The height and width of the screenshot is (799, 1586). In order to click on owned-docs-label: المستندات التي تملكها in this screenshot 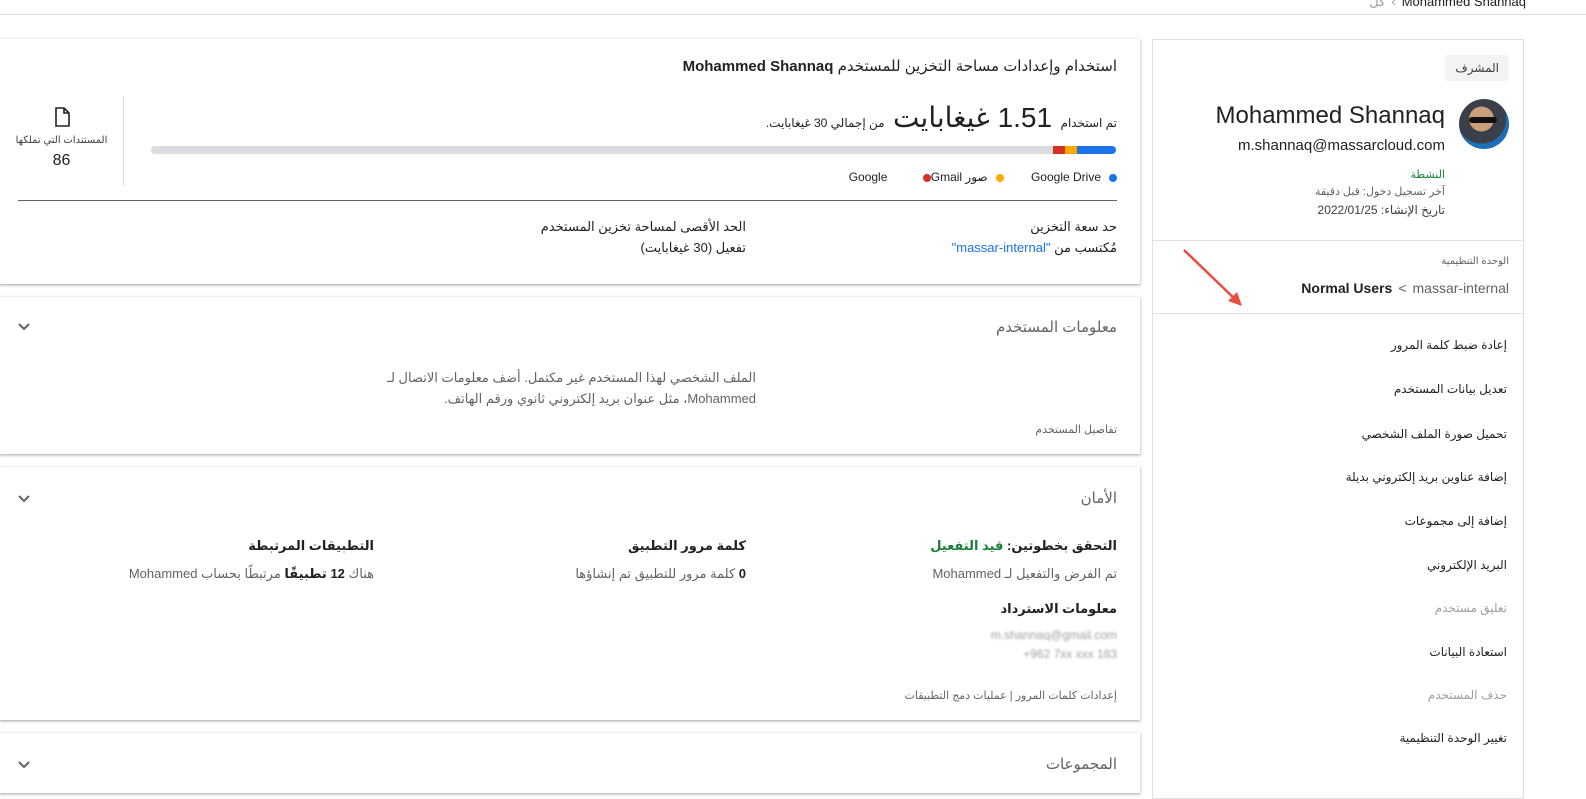, I will do `click(61, 140)`.